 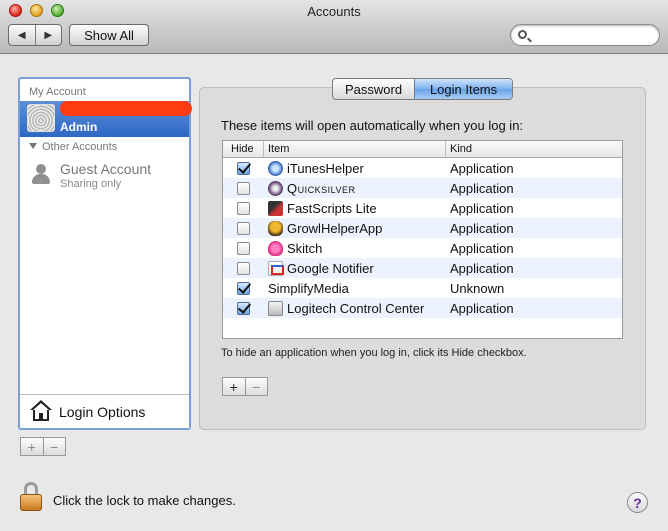 I want to click on login-options-row: Login Options, so click(x=104, y=411).